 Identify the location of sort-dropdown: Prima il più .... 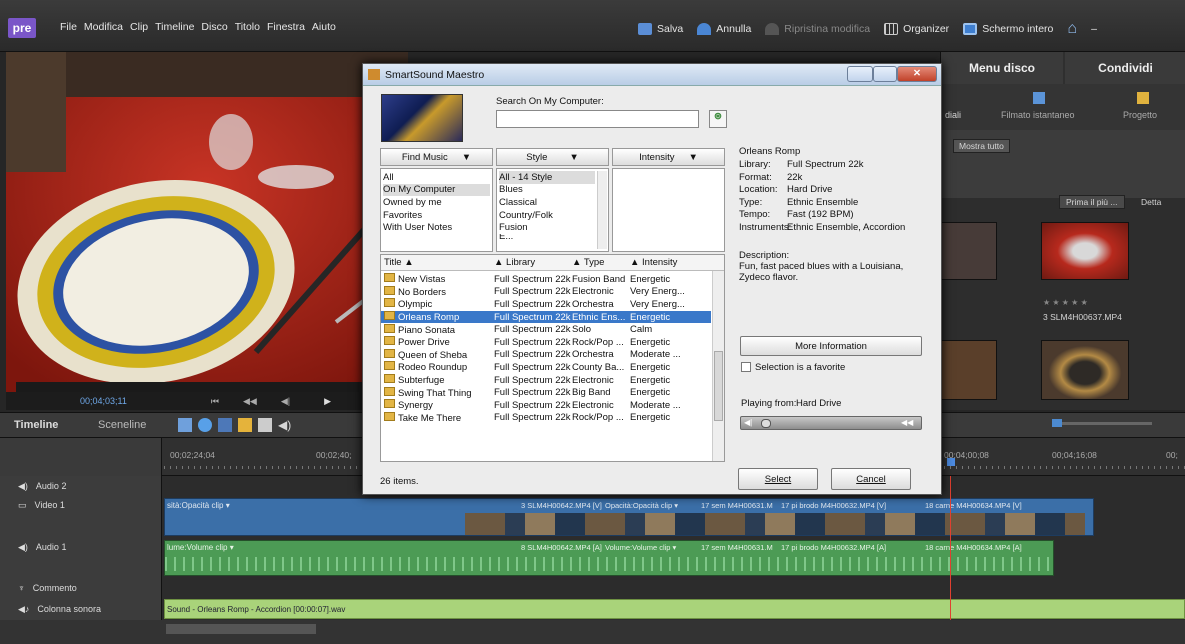
(1092, 202).